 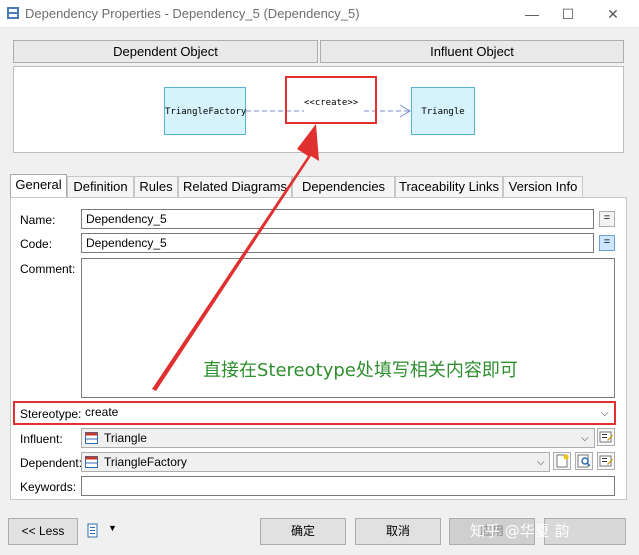 What do you see at coordinates (303, 531) in the screenshot?
I see `ok-button: 确定` at bounding box center [303, 531].